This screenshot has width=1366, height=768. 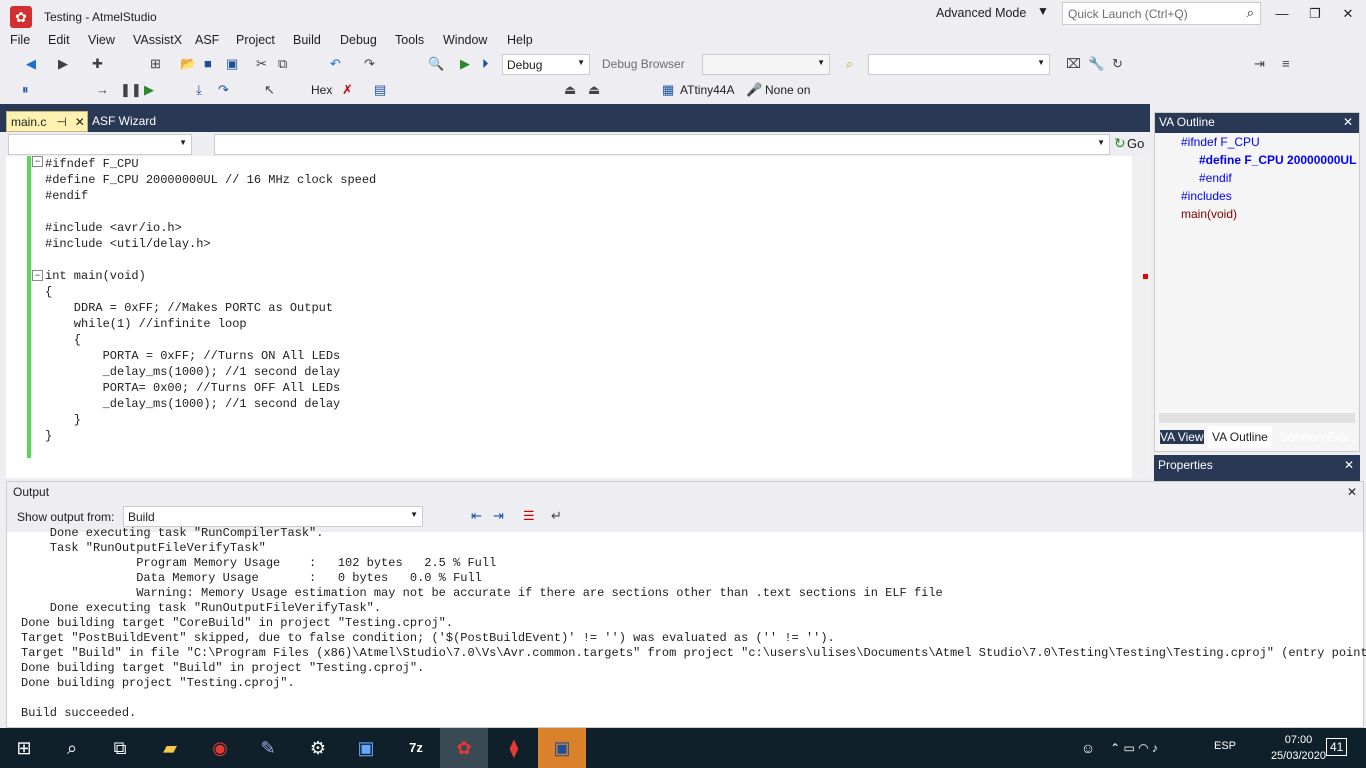 What do you see at coordinates (131, 90) in the screenshot?
I see `pause-icon: ❚❚` at bounding box center [131, 90].